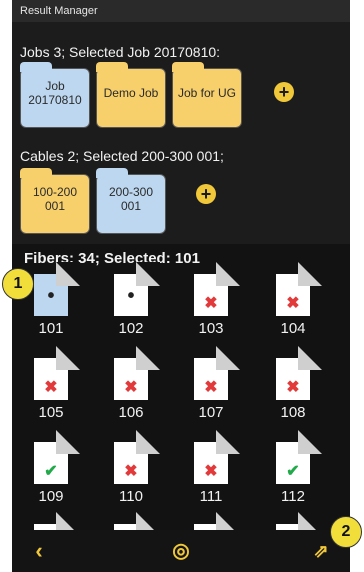  Describe the element at coordinates (120, 52) in the screenshot. I see `jobs-summary: Jobs 3; Selected Job 20170810:` at that location.